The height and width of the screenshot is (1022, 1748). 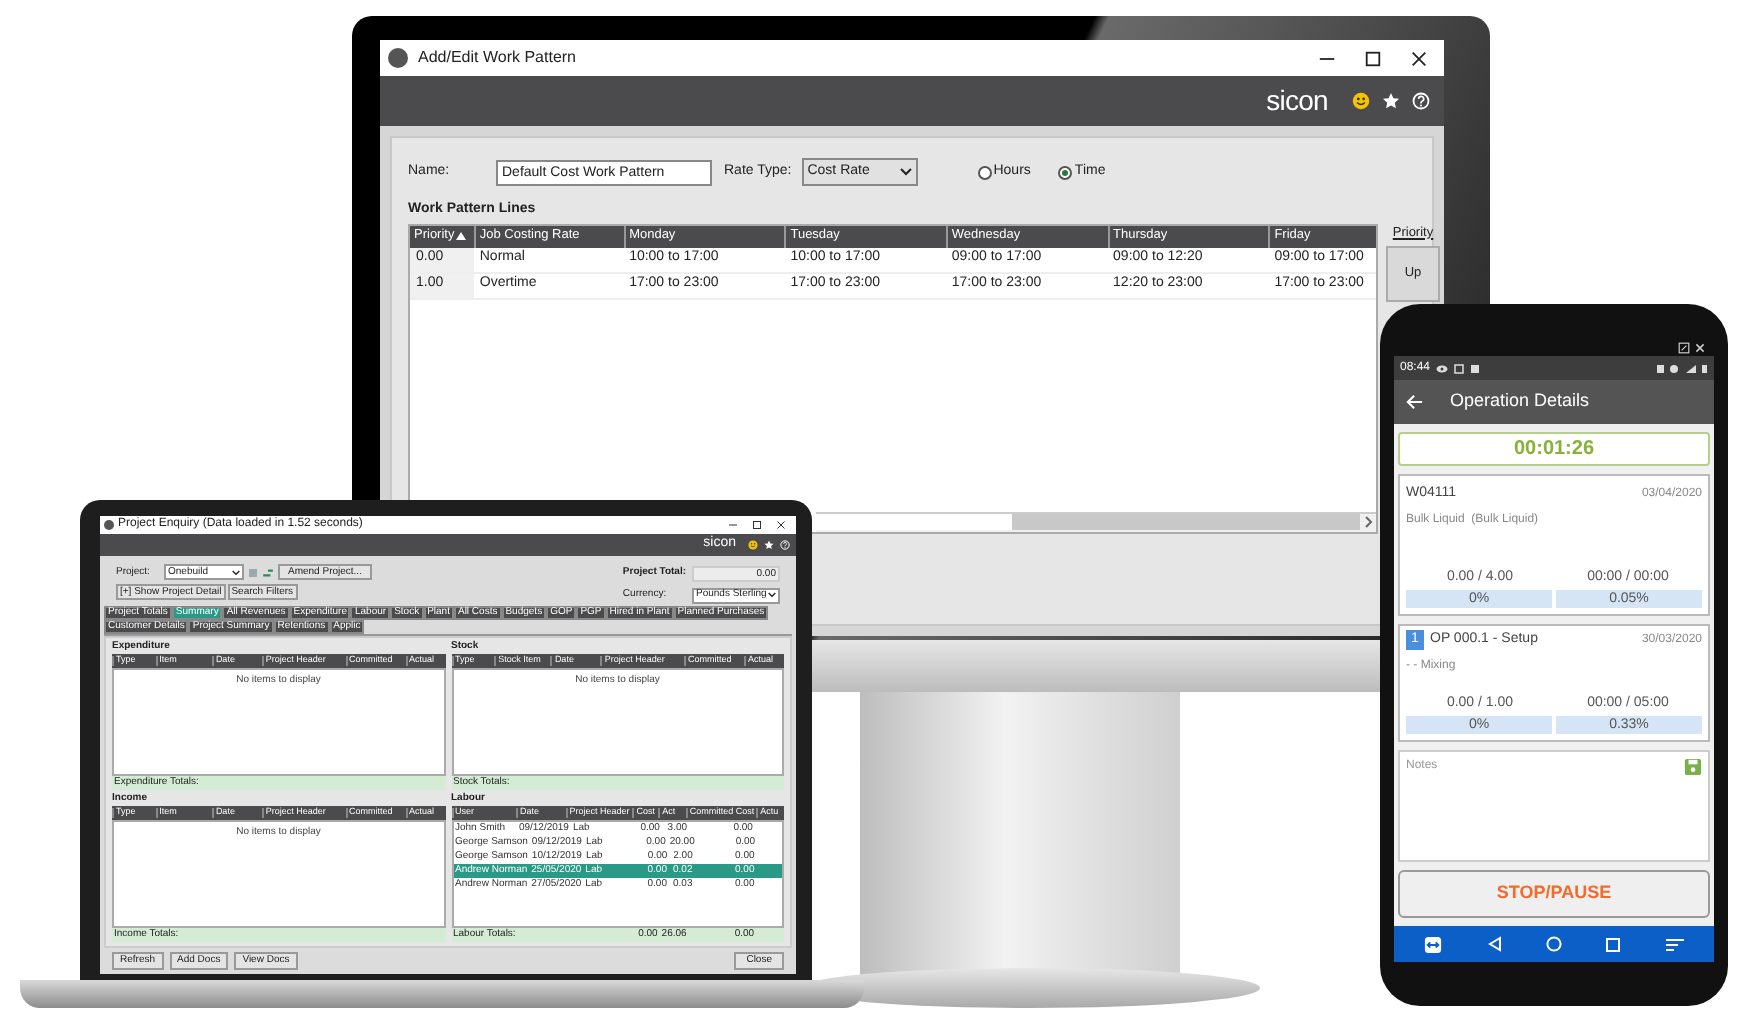 What do you see at coordinates (1459, 368) in the screenshot?
I see `square-icon` at bounding box center [1459, 368].